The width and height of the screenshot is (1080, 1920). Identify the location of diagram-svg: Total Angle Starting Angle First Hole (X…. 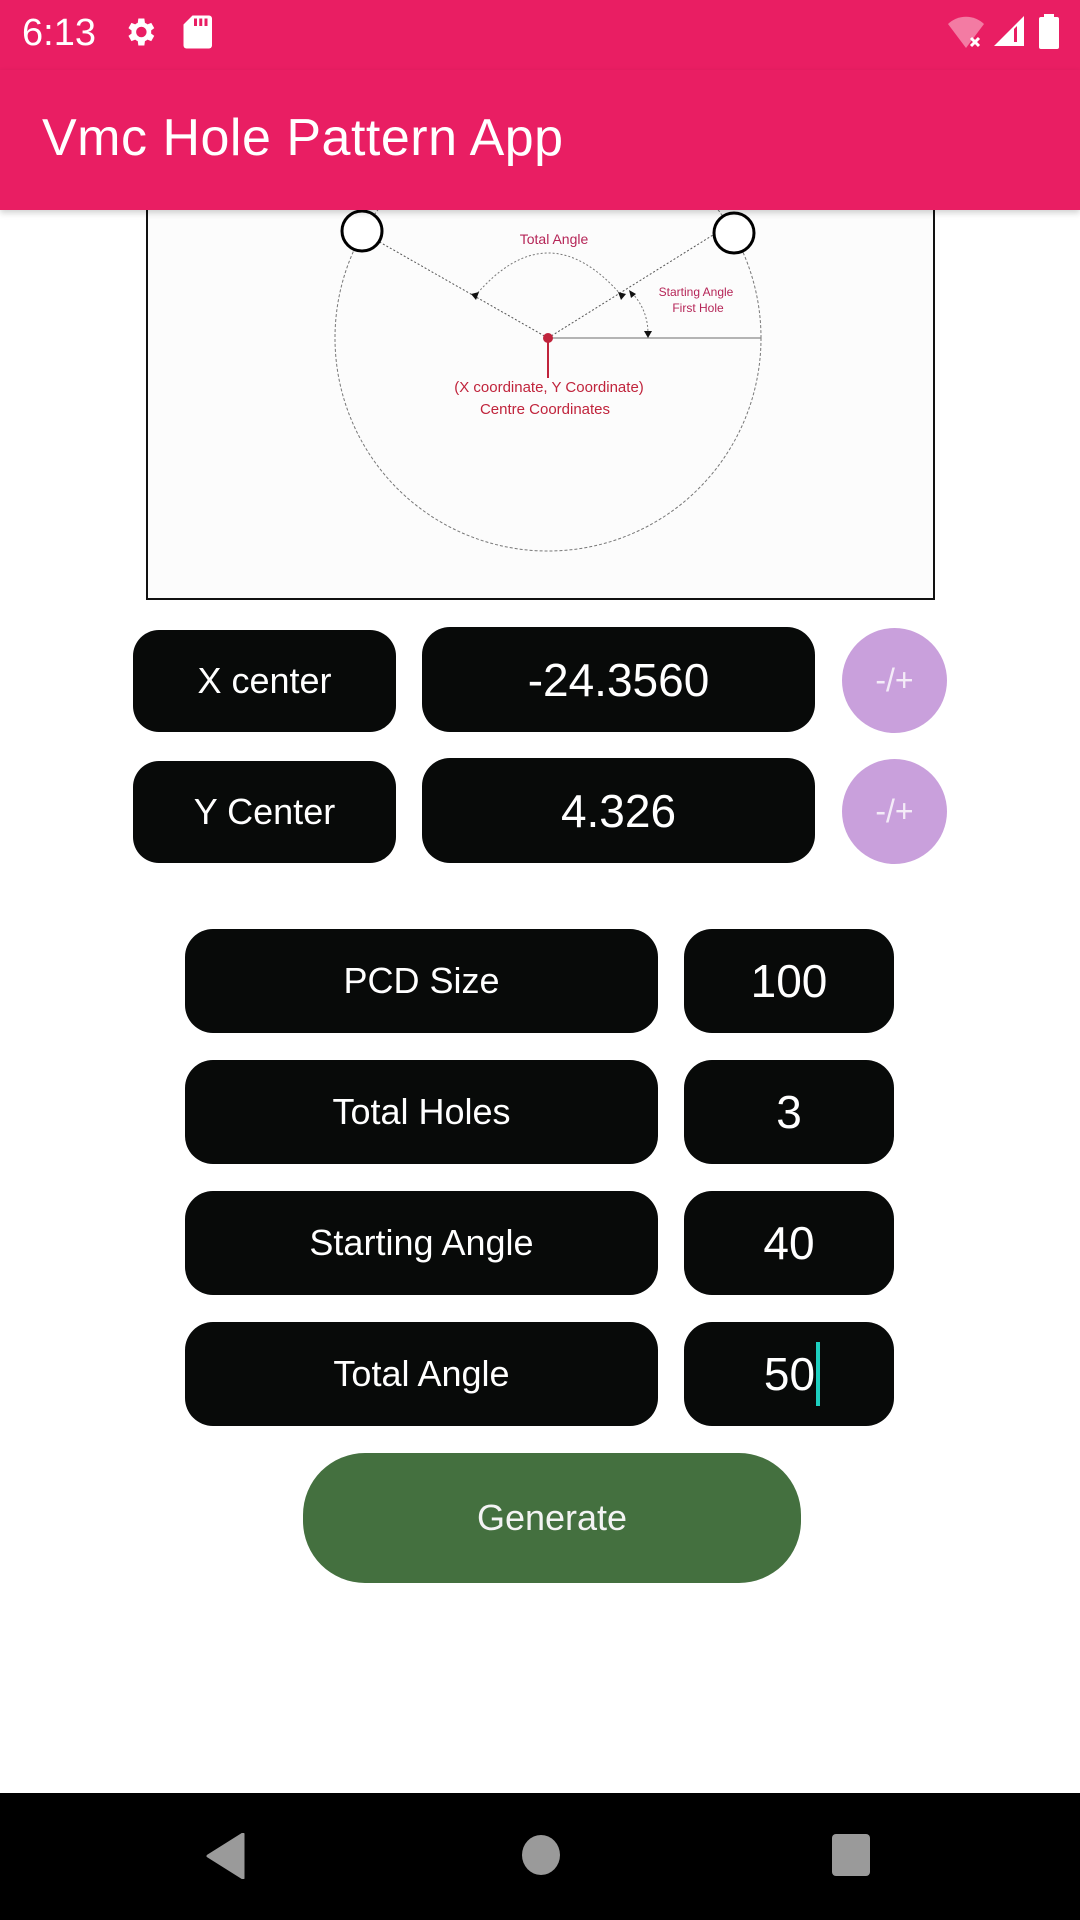
(548, 381).